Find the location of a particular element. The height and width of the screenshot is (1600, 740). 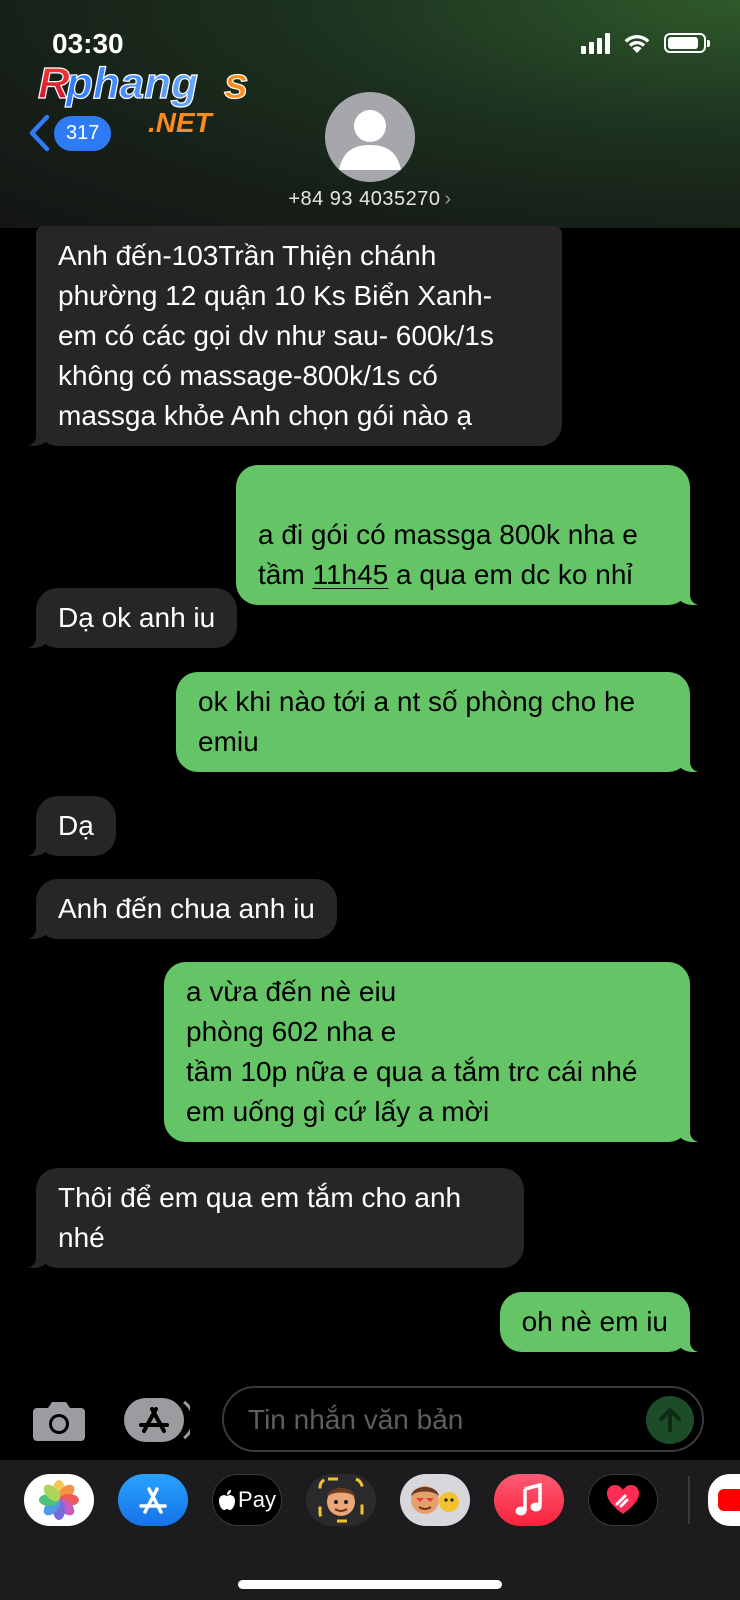

memoji-app-button is located at coordinates (341, 1500).